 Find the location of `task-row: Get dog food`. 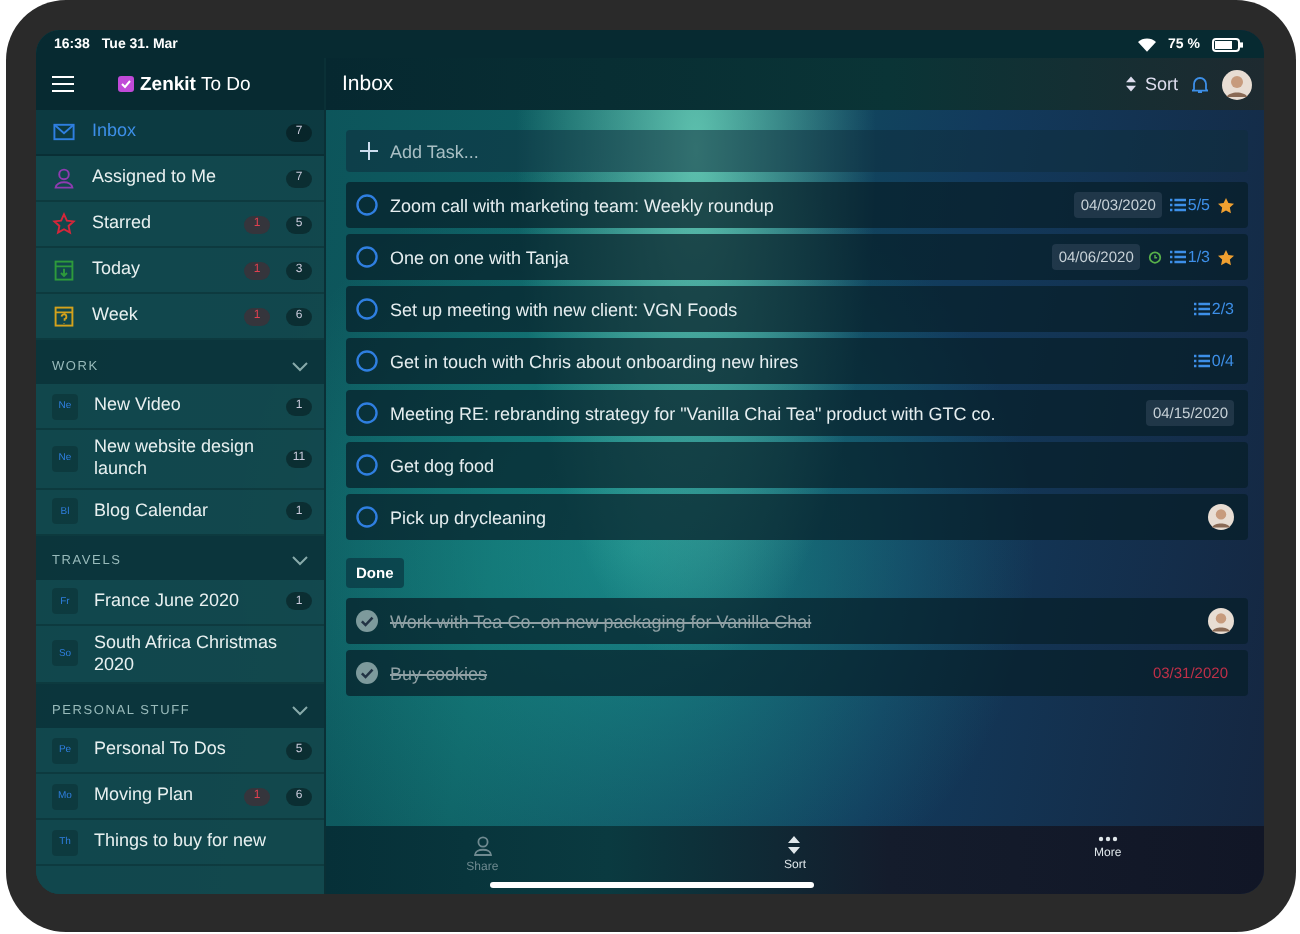

task-row: Get dog food is located at coordinates (797, 465).